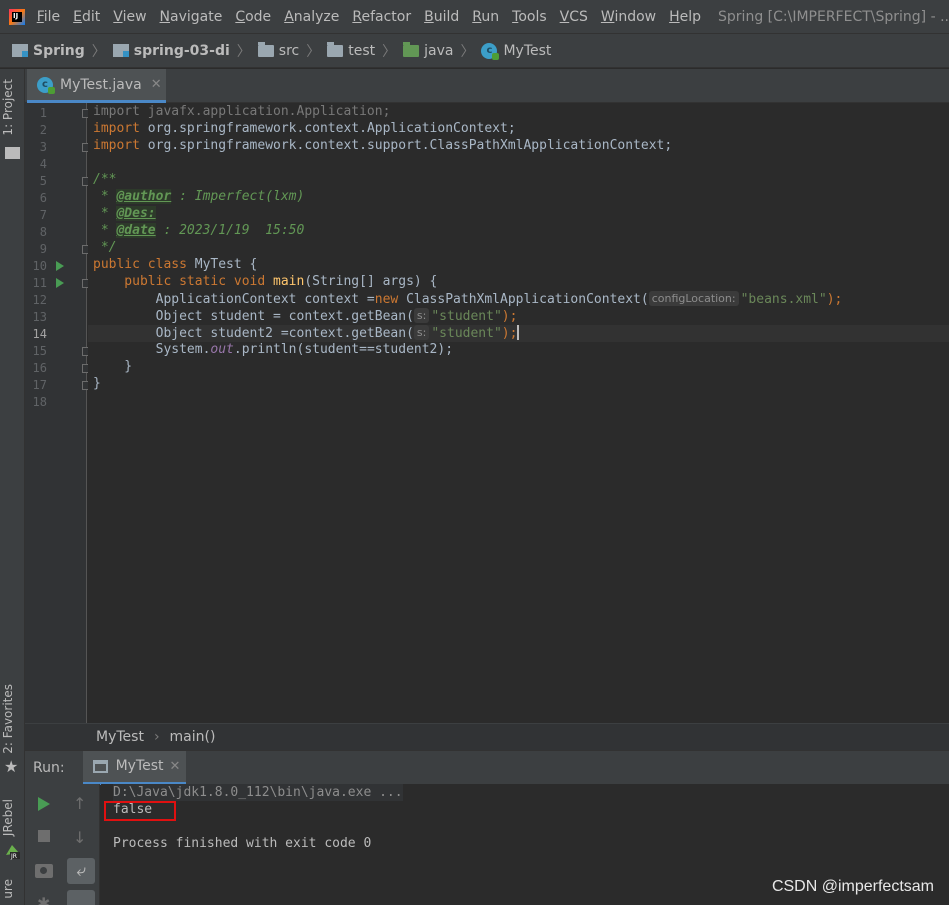  I want to click on line-number-current: 14, so click(39, 334).